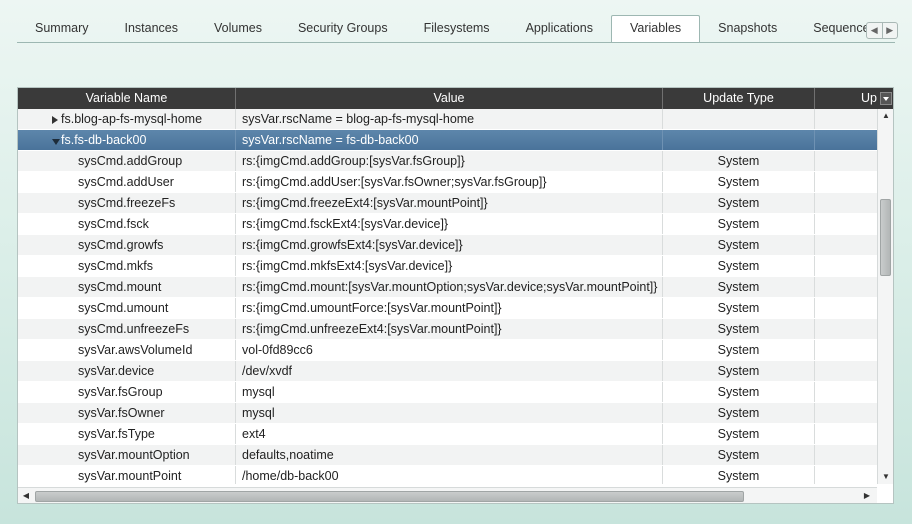  I want to click on variable-name-cell: sysCmd.mount, so click(127, 287).